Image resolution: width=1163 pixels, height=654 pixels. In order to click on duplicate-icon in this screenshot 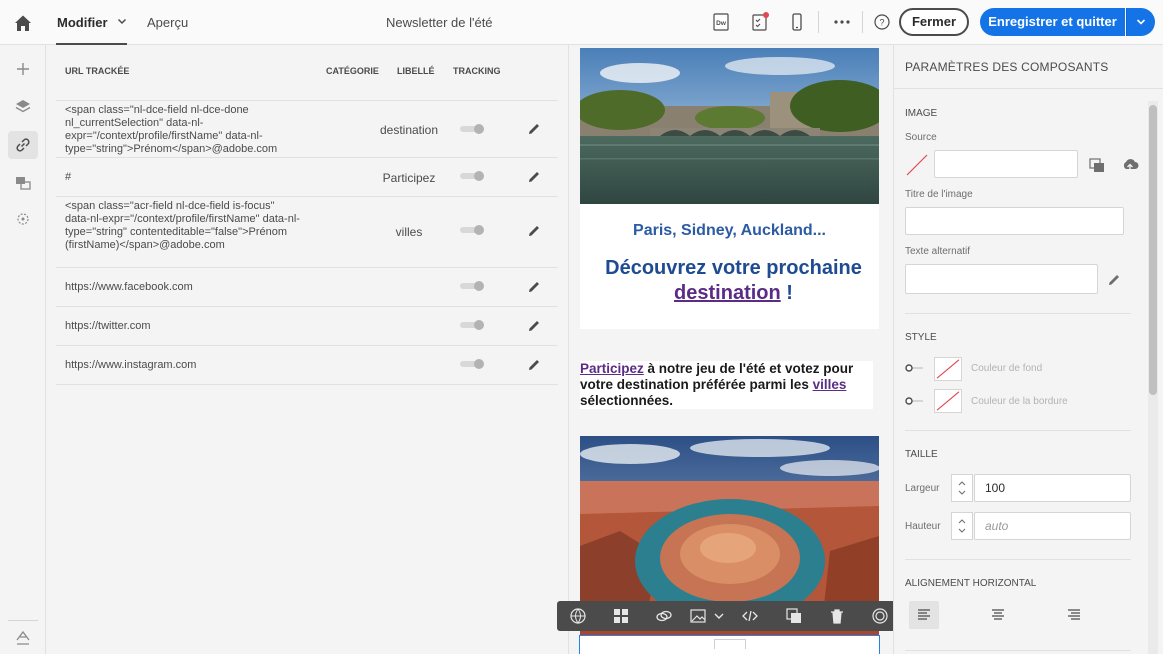, I will do `click(794, 616)`.